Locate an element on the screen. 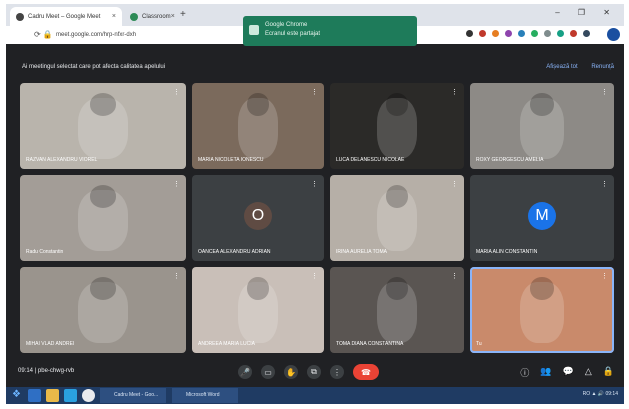 This screenshot has height=409, width=629. tab-meet: Cadru Meet – Google Meet × is located at coordinates (66, 16).